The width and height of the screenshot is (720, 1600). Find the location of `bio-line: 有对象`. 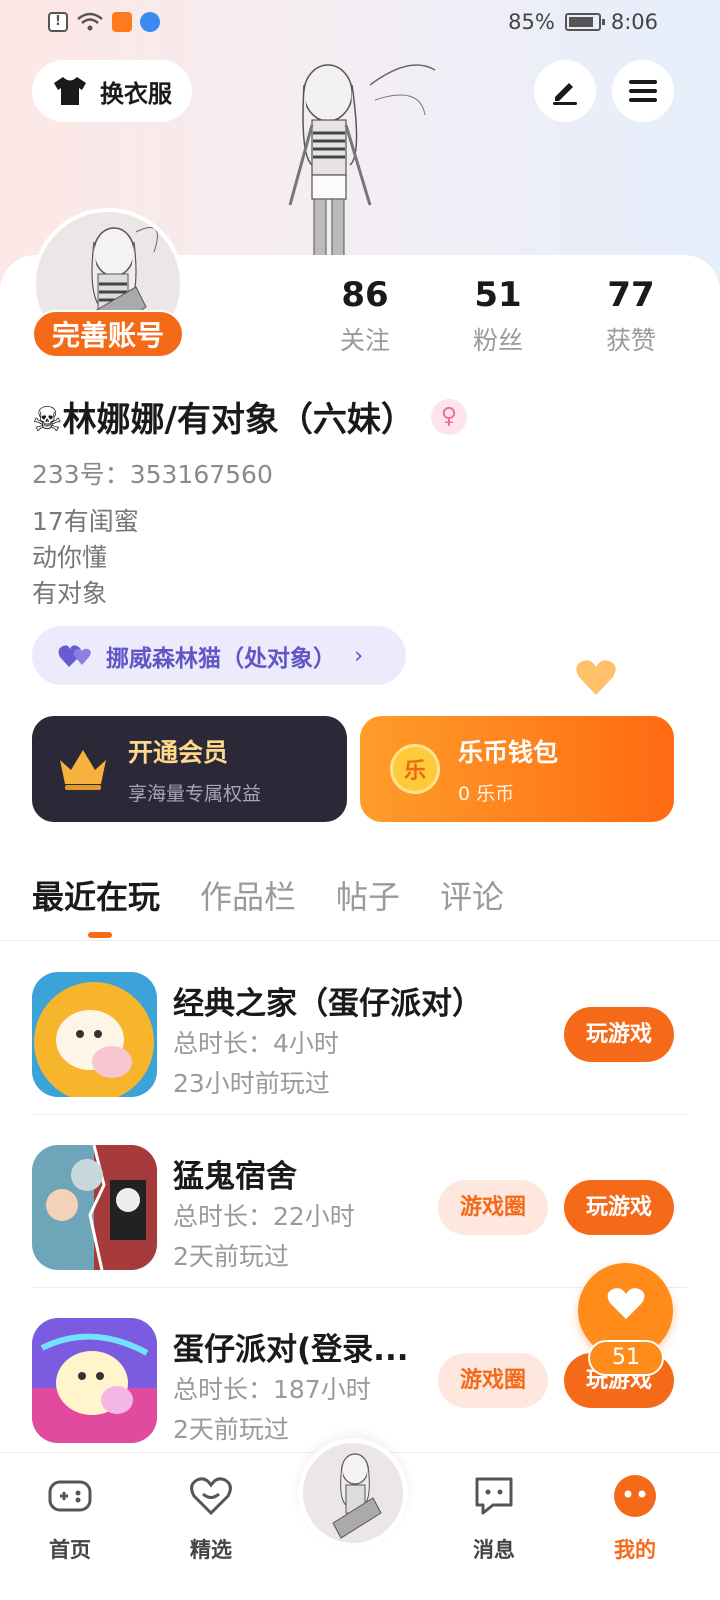

bio-line: 有对象 is located at coordinates (70, 593).